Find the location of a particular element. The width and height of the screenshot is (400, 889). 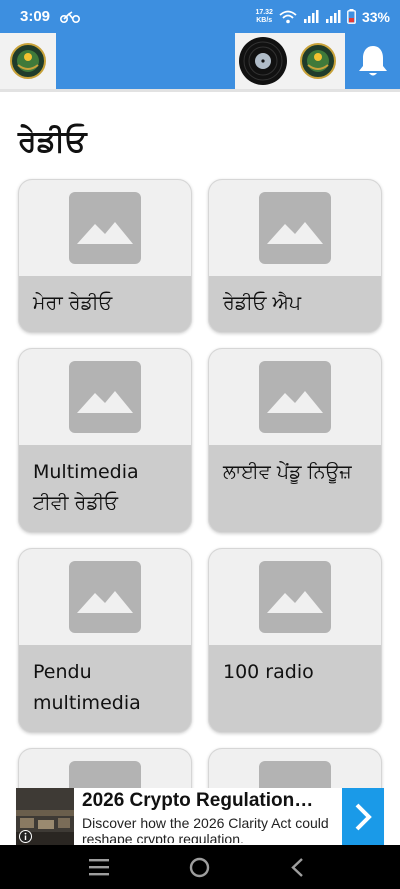

radio-card: Multimedia ਟੀਵੀ ਰੇਡੀਓ is located at coordinates (105, 440).